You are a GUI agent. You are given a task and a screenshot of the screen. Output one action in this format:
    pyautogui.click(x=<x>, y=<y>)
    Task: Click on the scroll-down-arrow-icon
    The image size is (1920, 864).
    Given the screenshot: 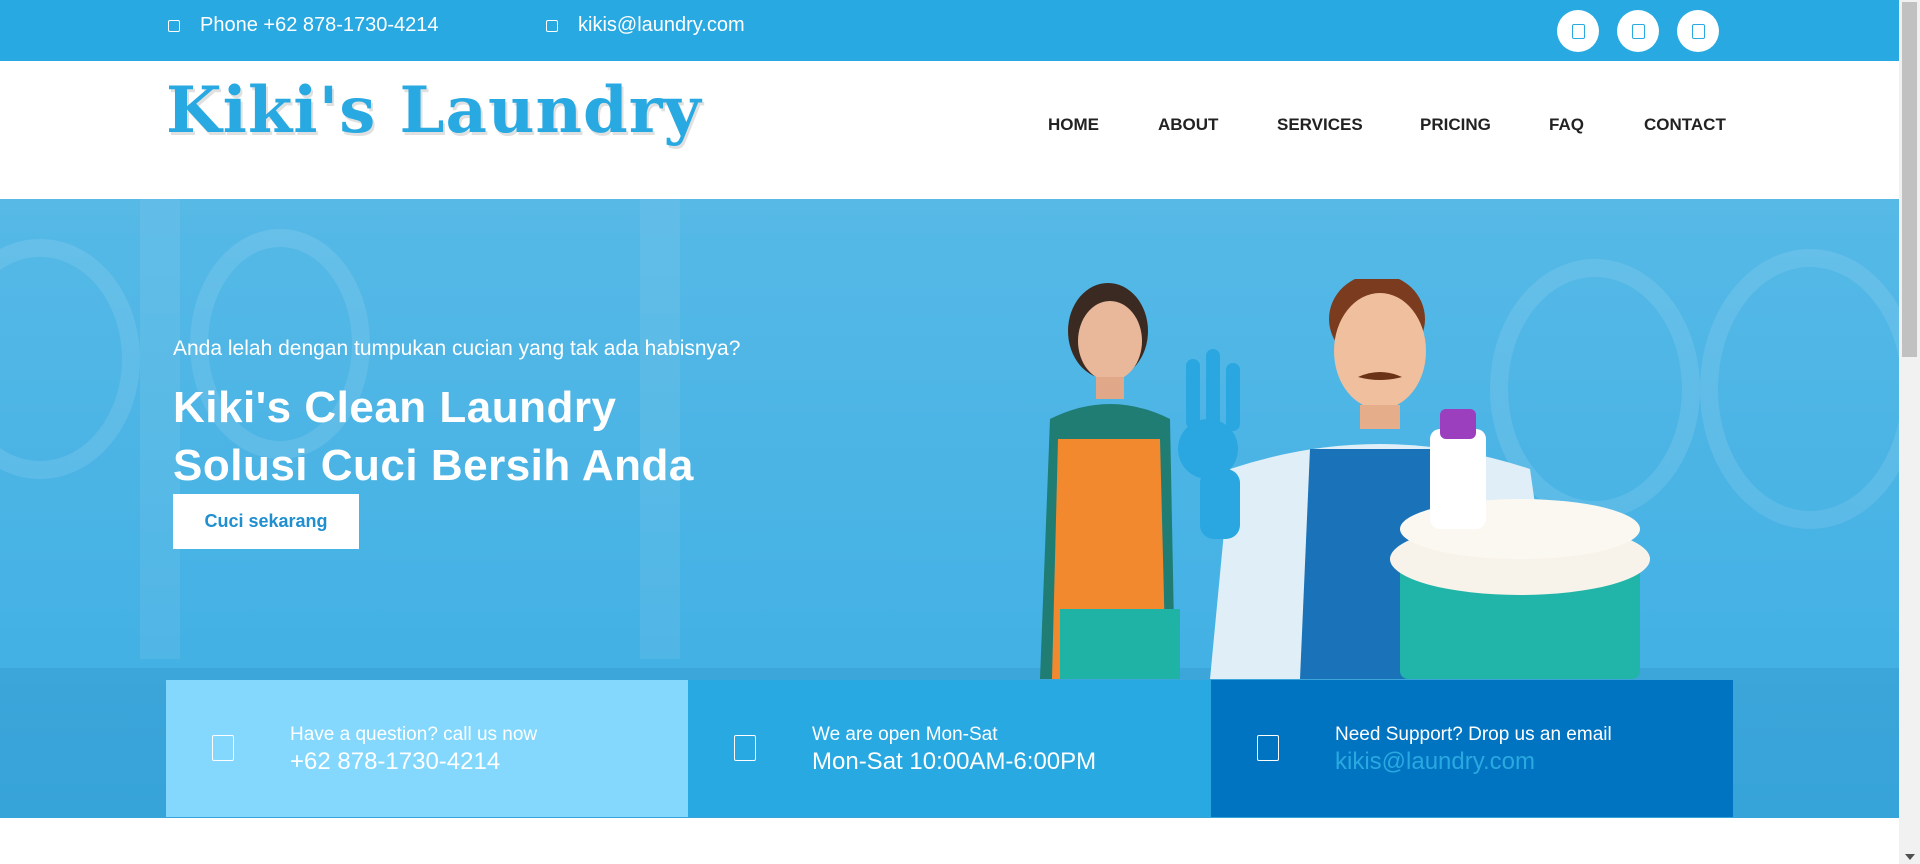 What is the action you would take?
    pyautogui.click(x=1910, y=857)
    